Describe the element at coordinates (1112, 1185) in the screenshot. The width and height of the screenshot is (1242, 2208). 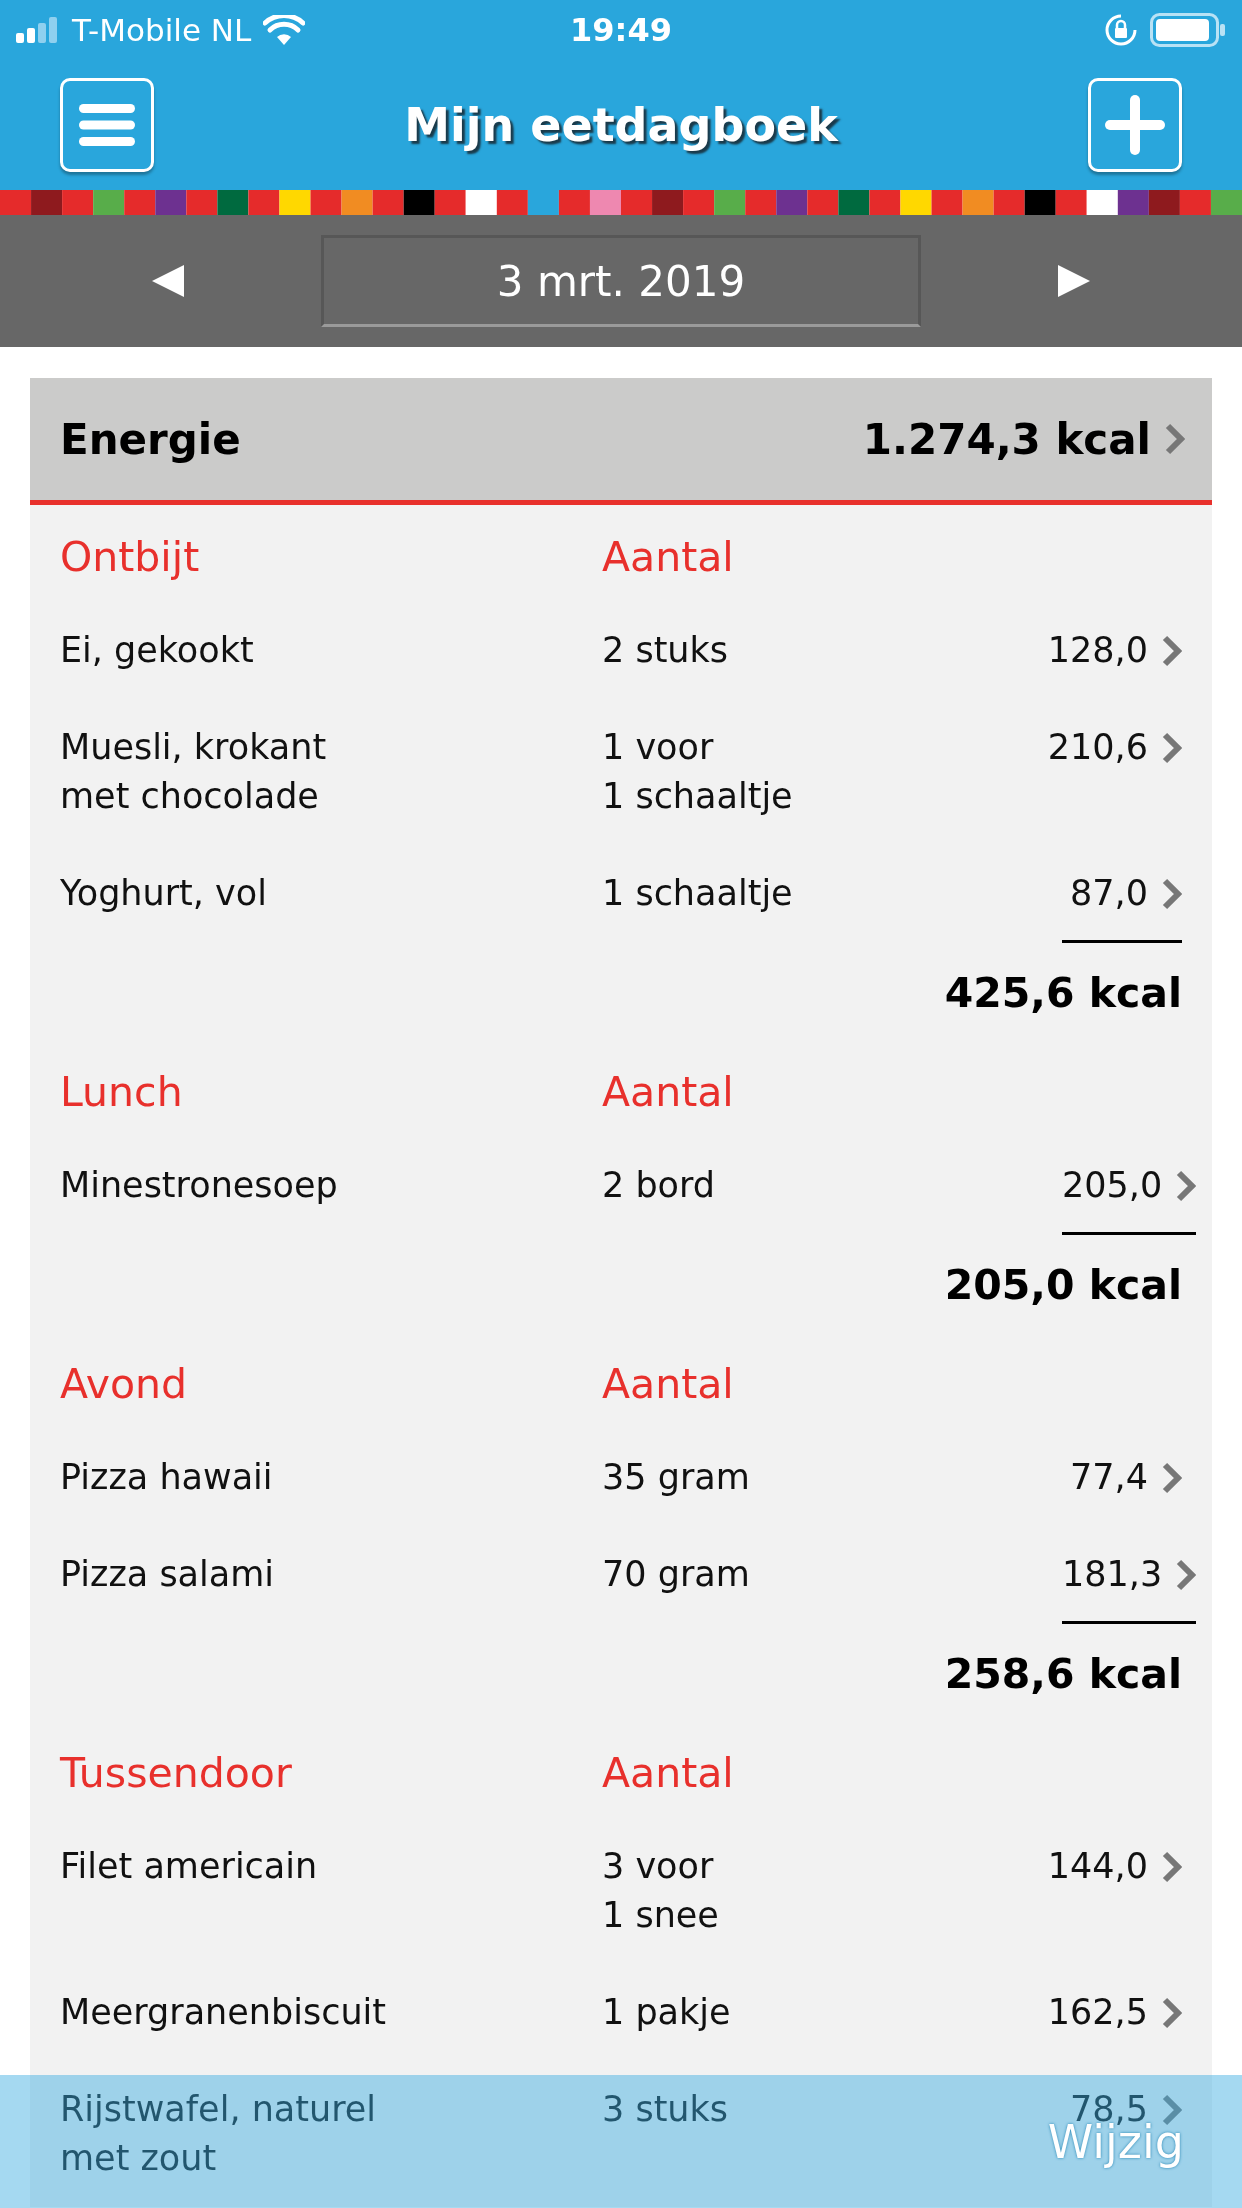
I see `food-kcal: 205,0` at that location.